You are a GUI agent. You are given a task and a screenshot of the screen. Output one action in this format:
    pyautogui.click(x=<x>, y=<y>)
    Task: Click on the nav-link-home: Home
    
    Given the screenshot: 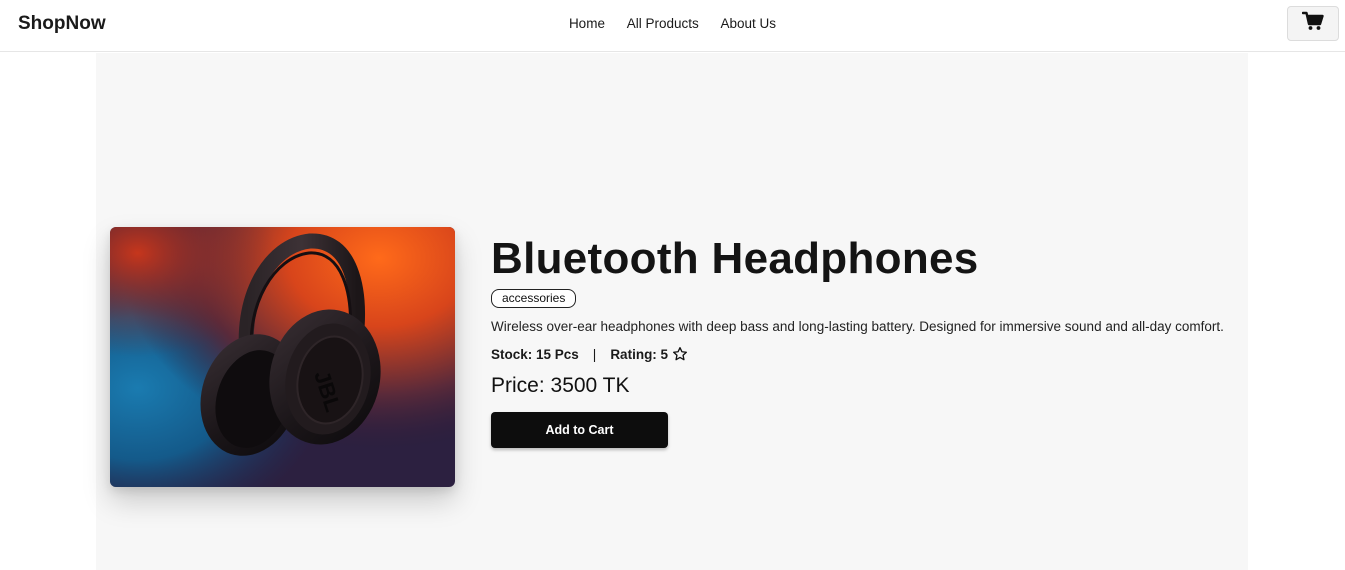 What is the action you would take?
    pyautogui.click(x=587, y=23)
    